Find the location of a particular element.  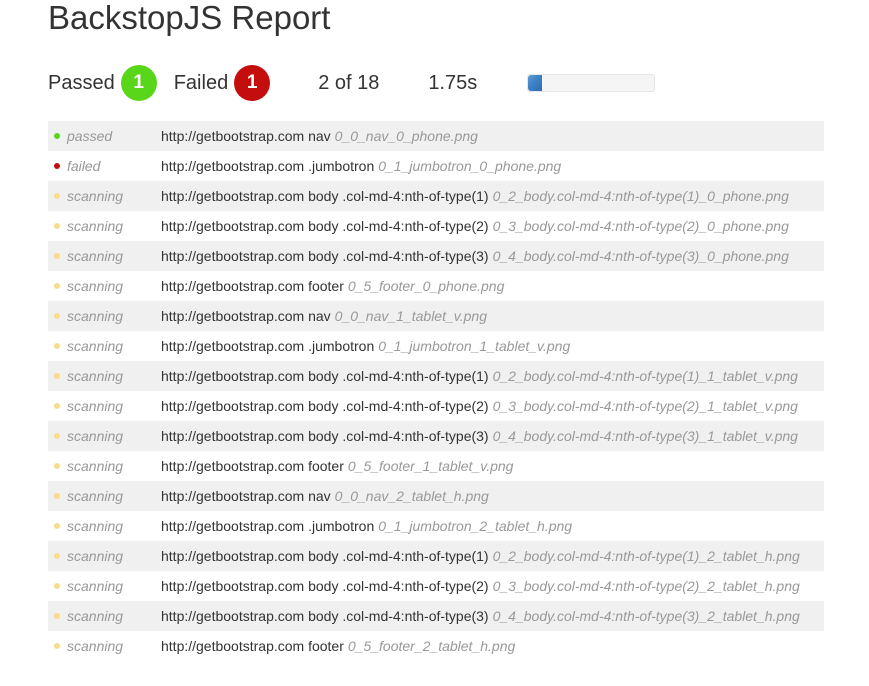

passed-count-badge: 1 is located at coordinates (138, 83).